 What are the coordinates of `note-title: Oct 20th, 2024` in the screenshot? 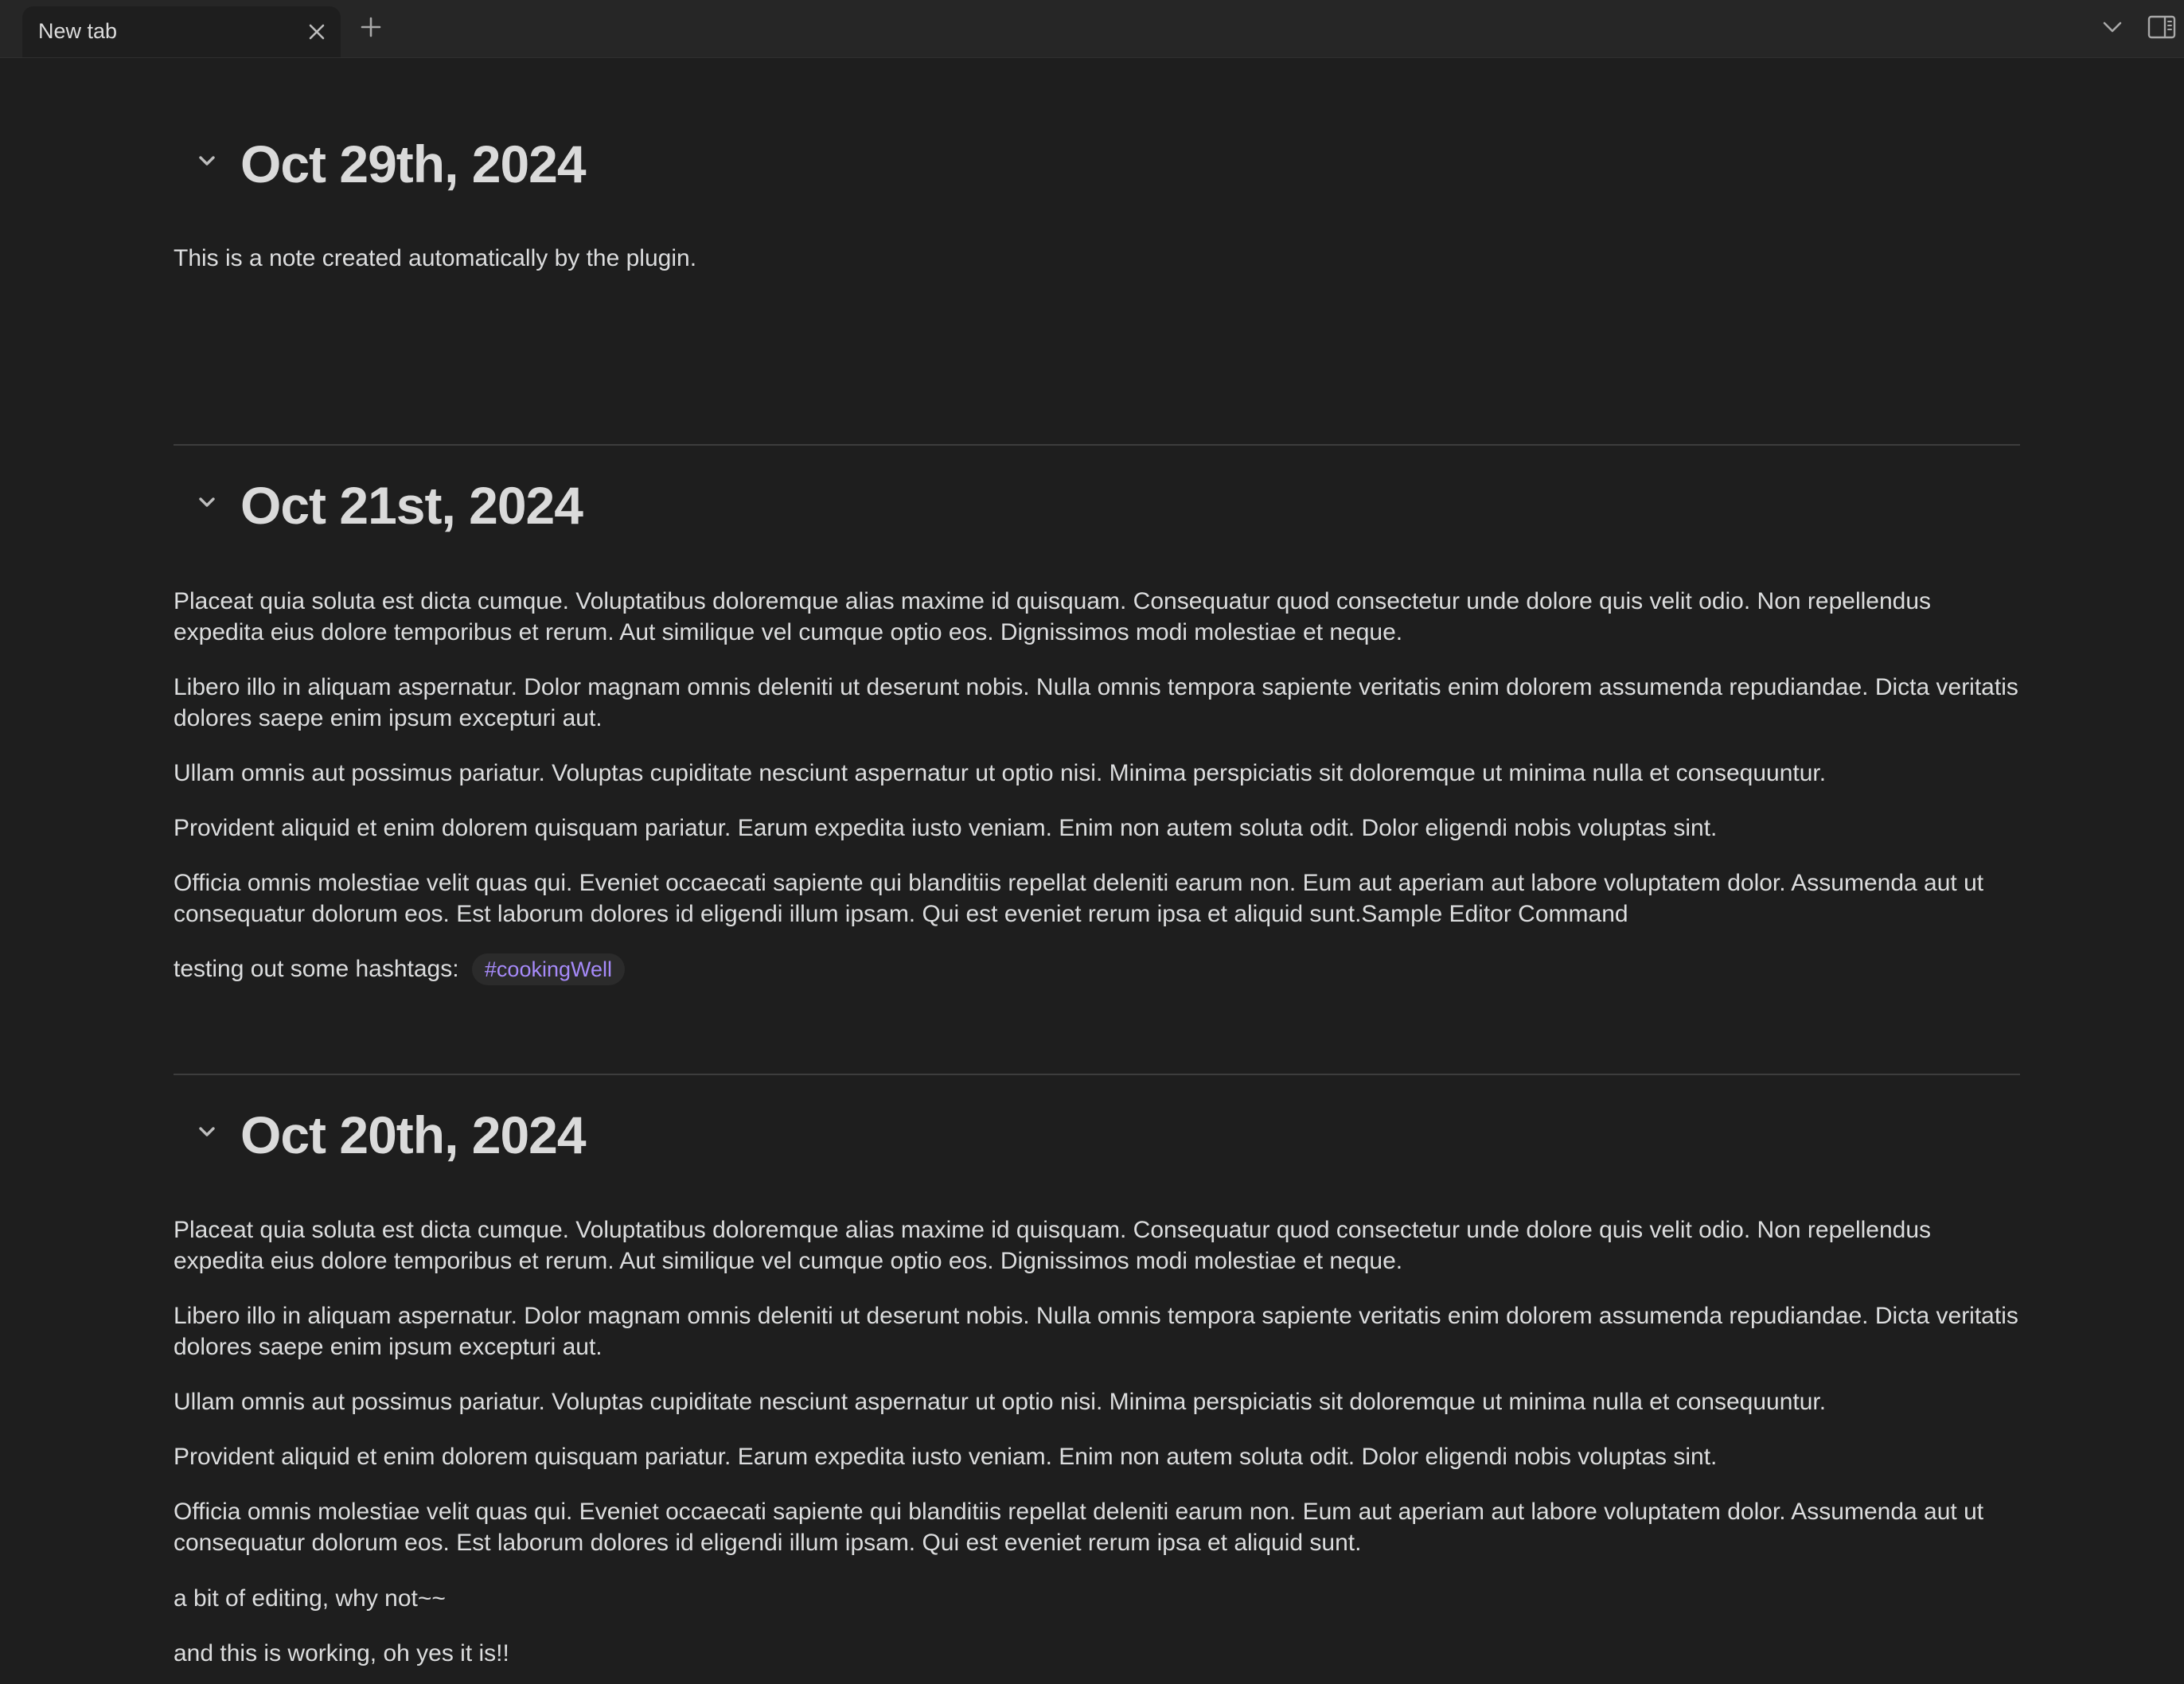 It's located at (413, 1134).